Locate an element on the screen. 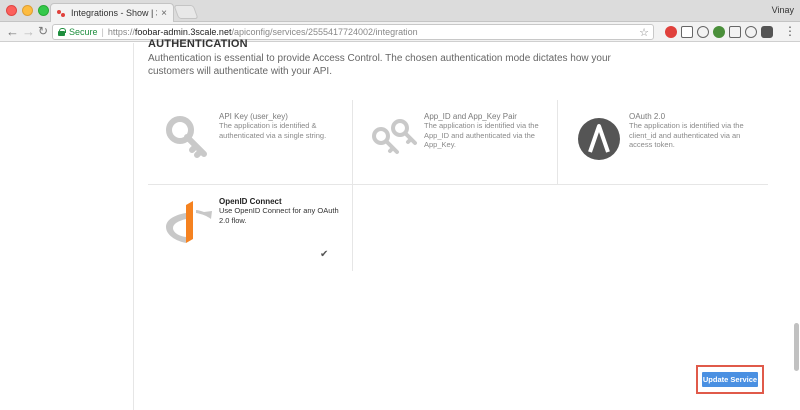  auth-option-title: OAuth 2.0 is located at coordinates (647, 116).